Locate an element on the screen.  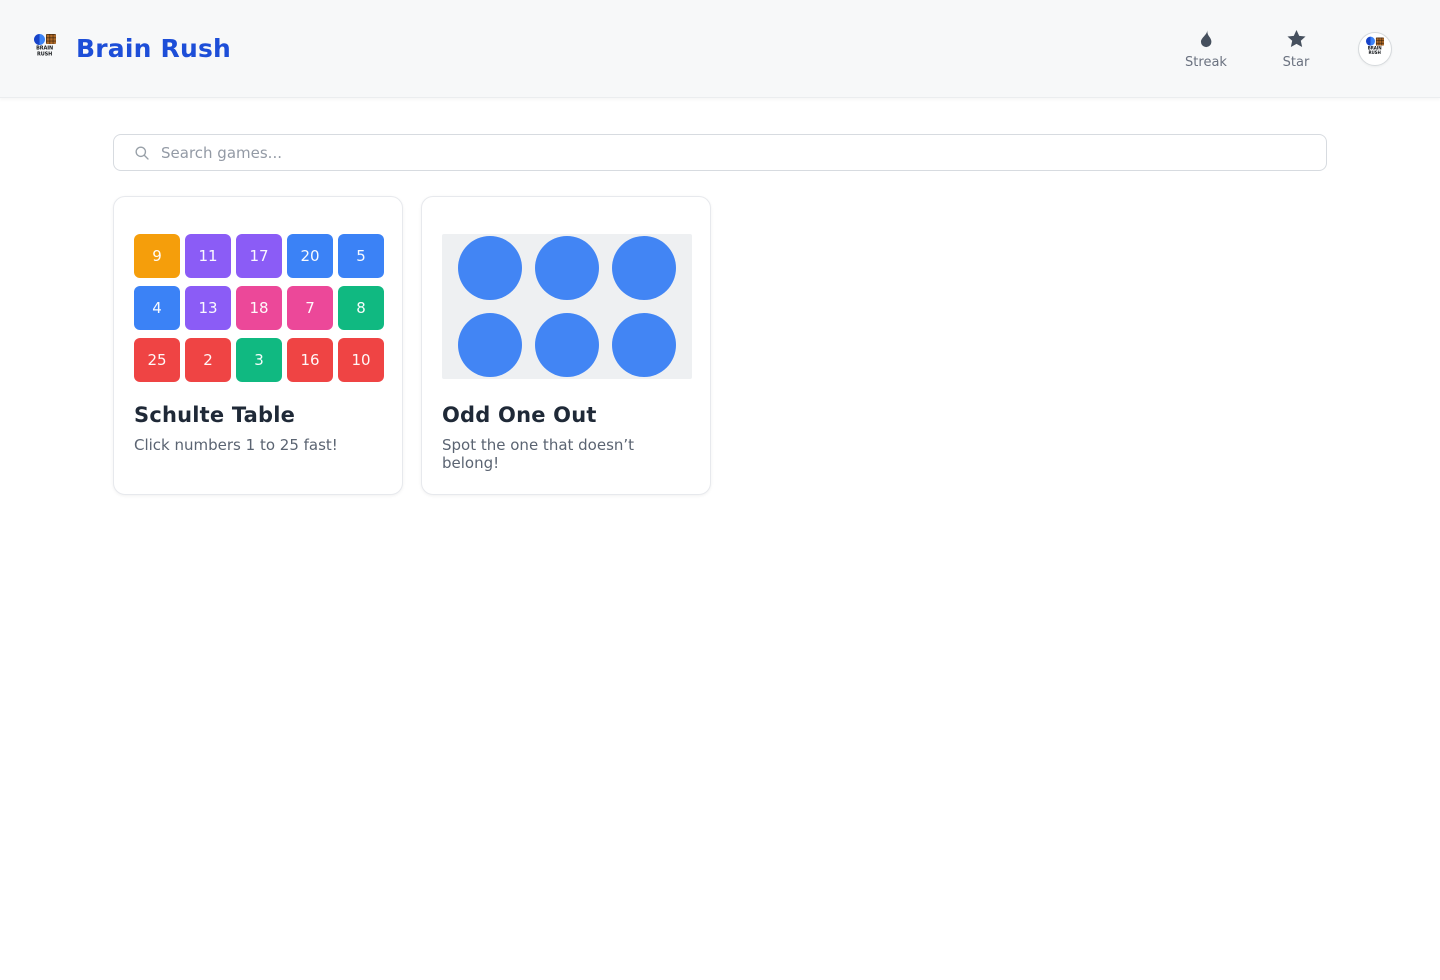
logo-art is located at coordinates (45, 39).